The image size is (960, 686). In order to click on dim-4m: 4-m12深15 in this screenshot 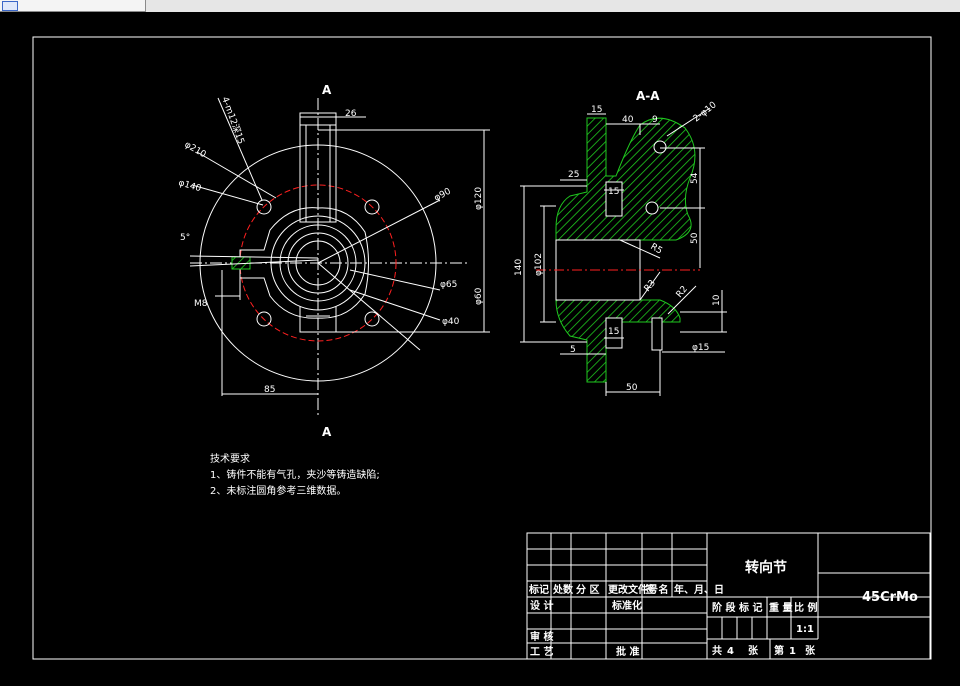, I will do `click(232, 120)`.